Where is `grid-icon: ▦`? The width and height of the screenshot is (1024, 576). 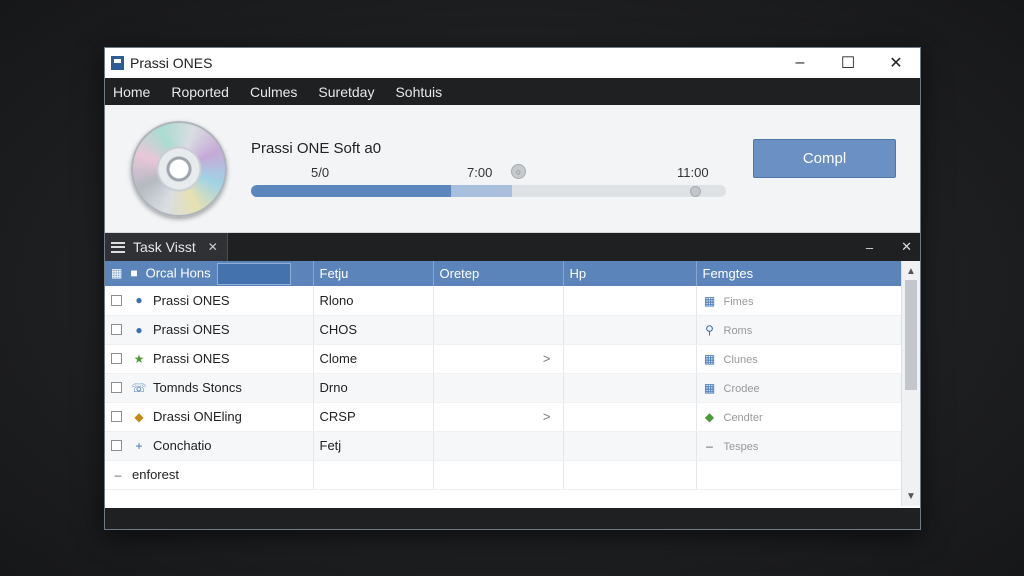 grid-icon: ▦ is located at coordinates (709, 359).